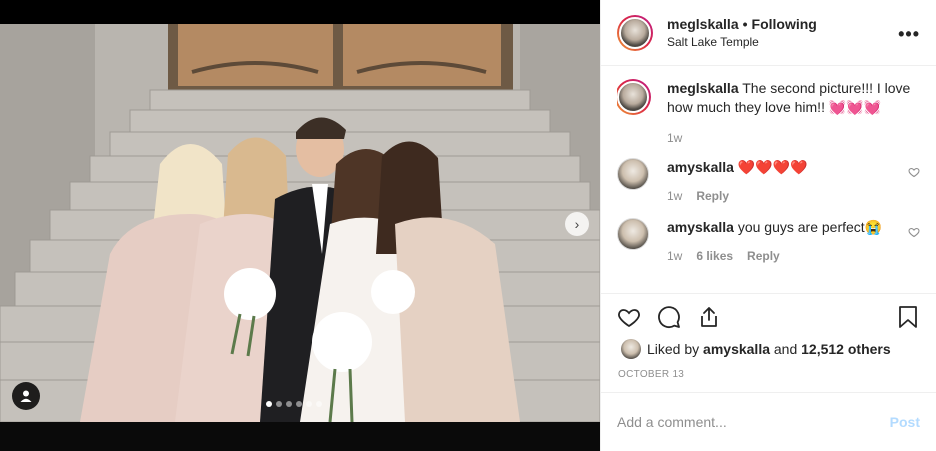 The width and height of the screenshot is (936, 451). What do you see at coordinates (714, 256) in the screenshot?
I see `comment-likes: 6 likes` at bounding box center [714, 256].